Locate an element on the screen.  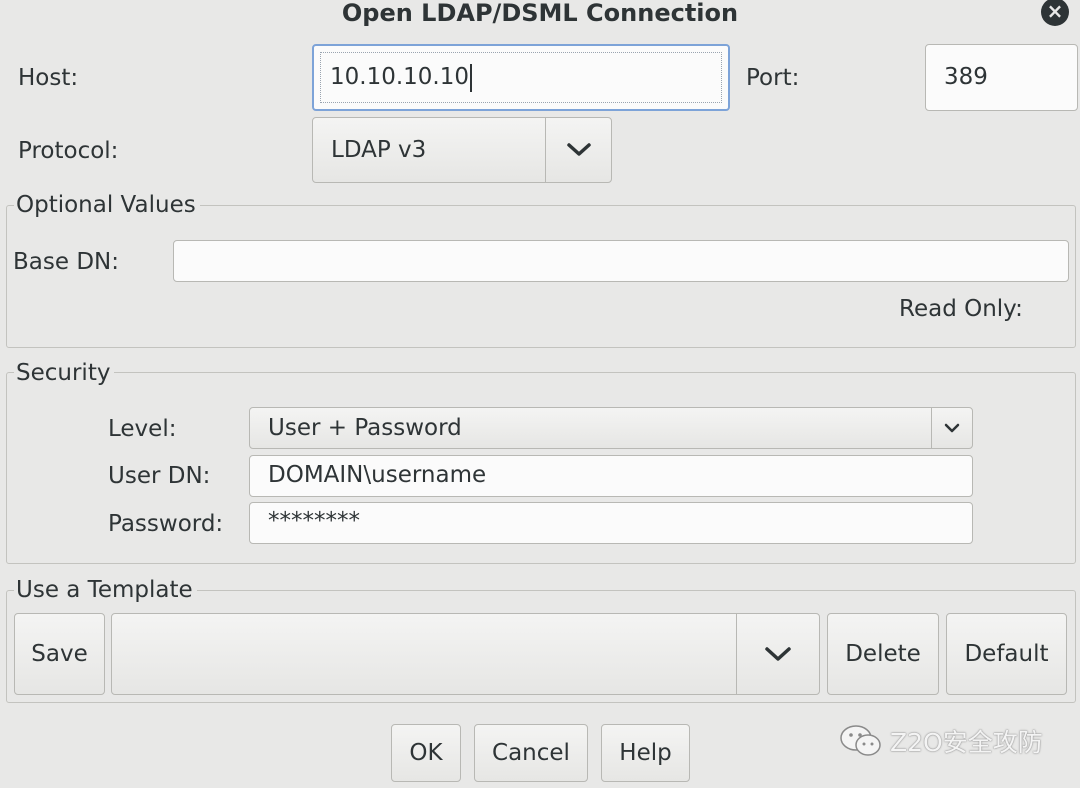
dialog-title: Open LDAP/DSML Connection is located at coordinates (540, 13).